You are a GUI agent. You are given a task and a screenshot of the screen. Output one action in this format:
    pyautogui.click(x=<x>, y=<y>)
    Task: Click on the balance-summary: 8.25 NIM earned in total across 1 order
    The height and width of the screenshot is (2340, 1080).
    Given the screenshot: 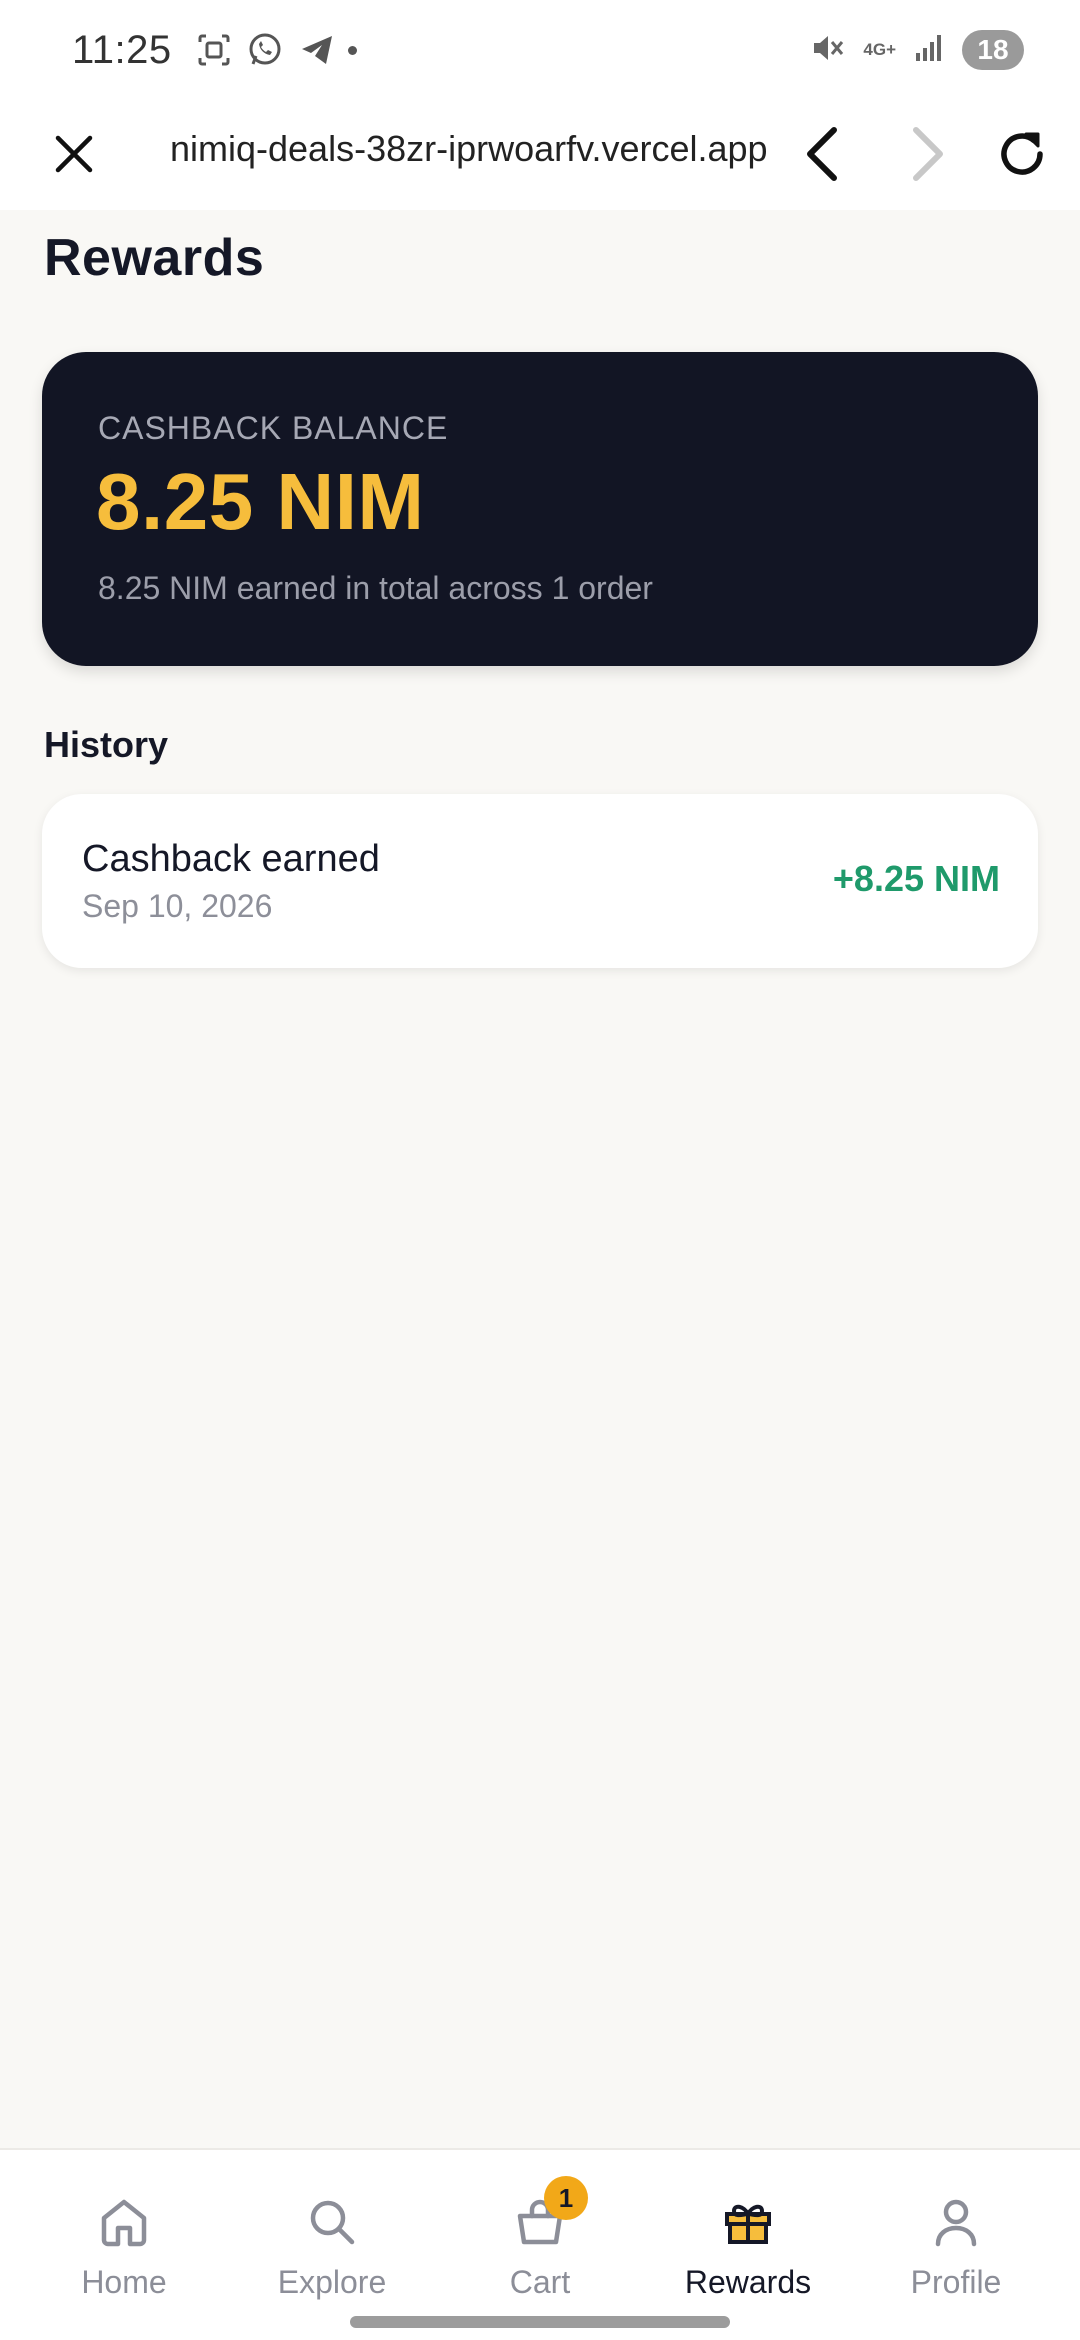 What is the action you would take?
    pyautogui.click(x=375, y=588)
    